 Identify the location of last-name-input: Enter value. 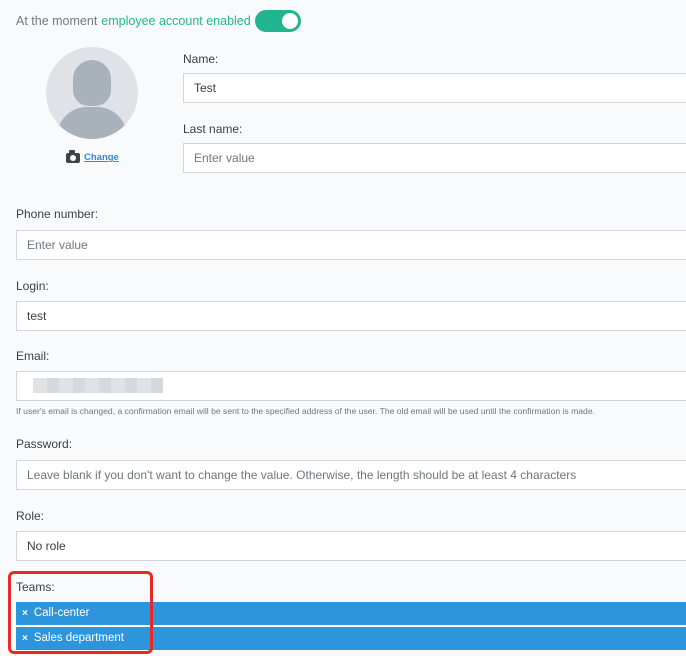
(434, 158).